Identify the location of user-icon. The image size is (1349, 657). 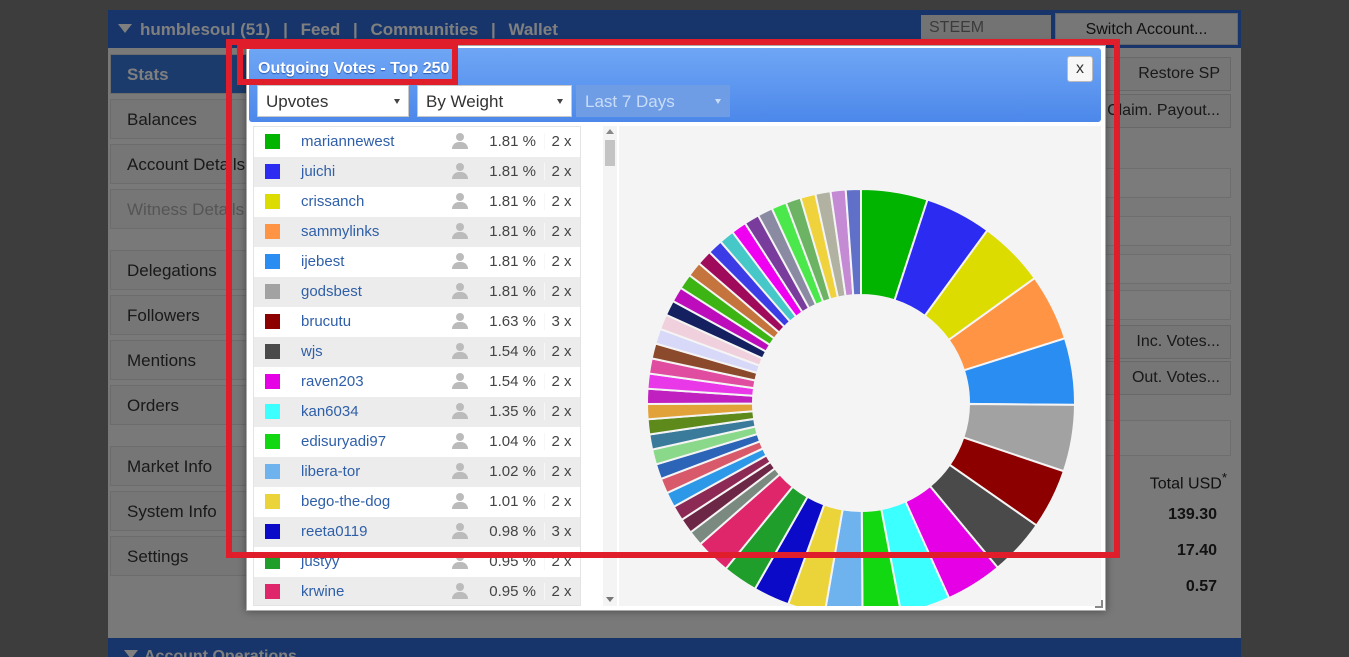
(460, 591).